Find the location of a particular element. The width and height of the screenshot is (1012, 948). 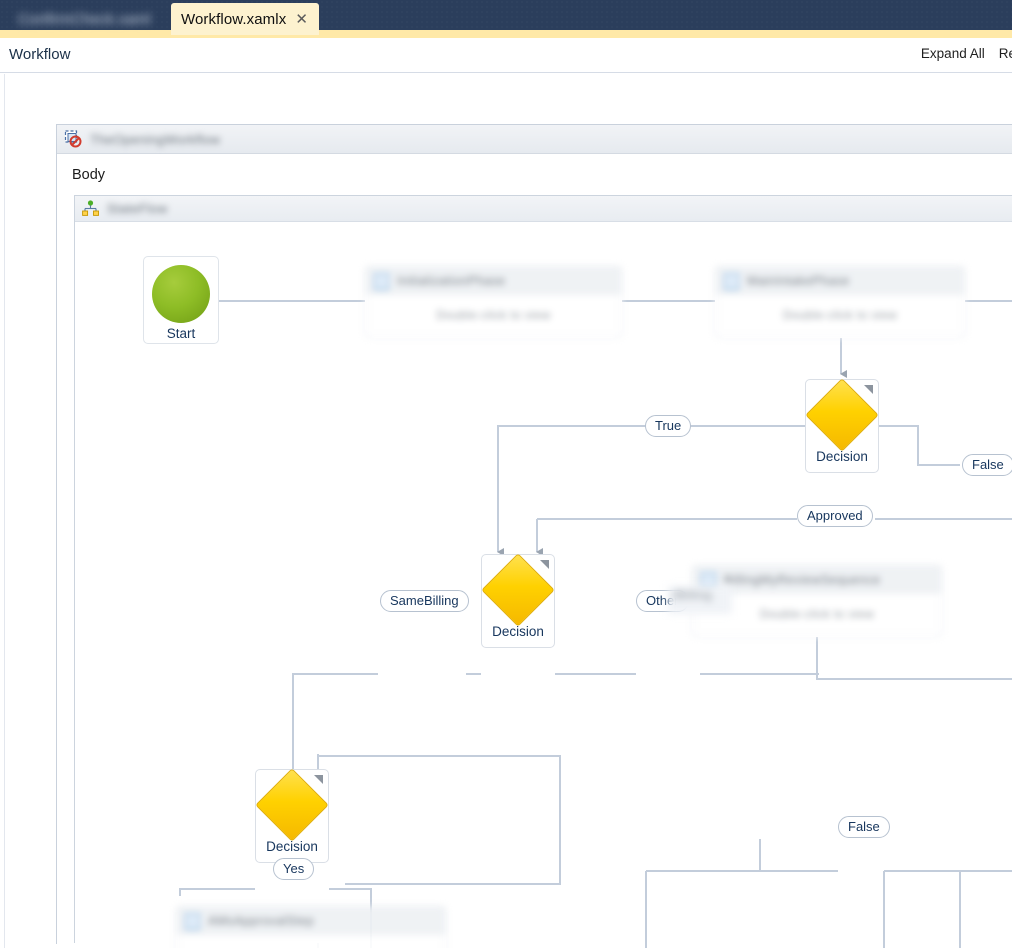

node-start: Start is located at coordinates (181, 300).